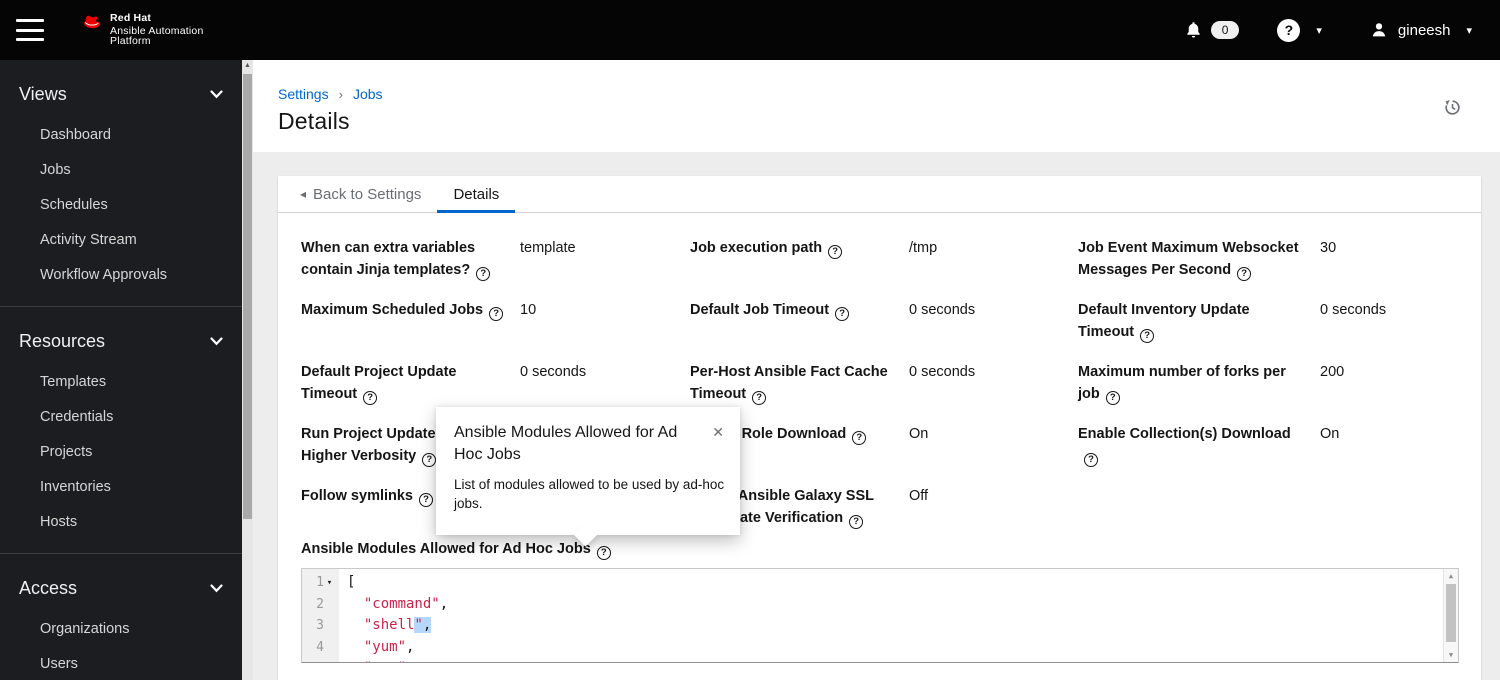  What do you see at coordinates (121, 486) in the screenshot?
I see `sidebar-item-inventories: Inventories` at bounding box center [121, 486].